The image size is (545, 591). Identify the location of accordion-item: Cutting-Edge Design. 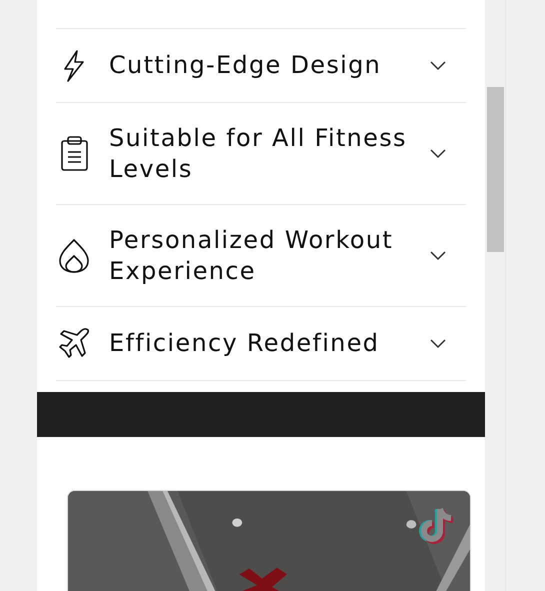
(261, 66).